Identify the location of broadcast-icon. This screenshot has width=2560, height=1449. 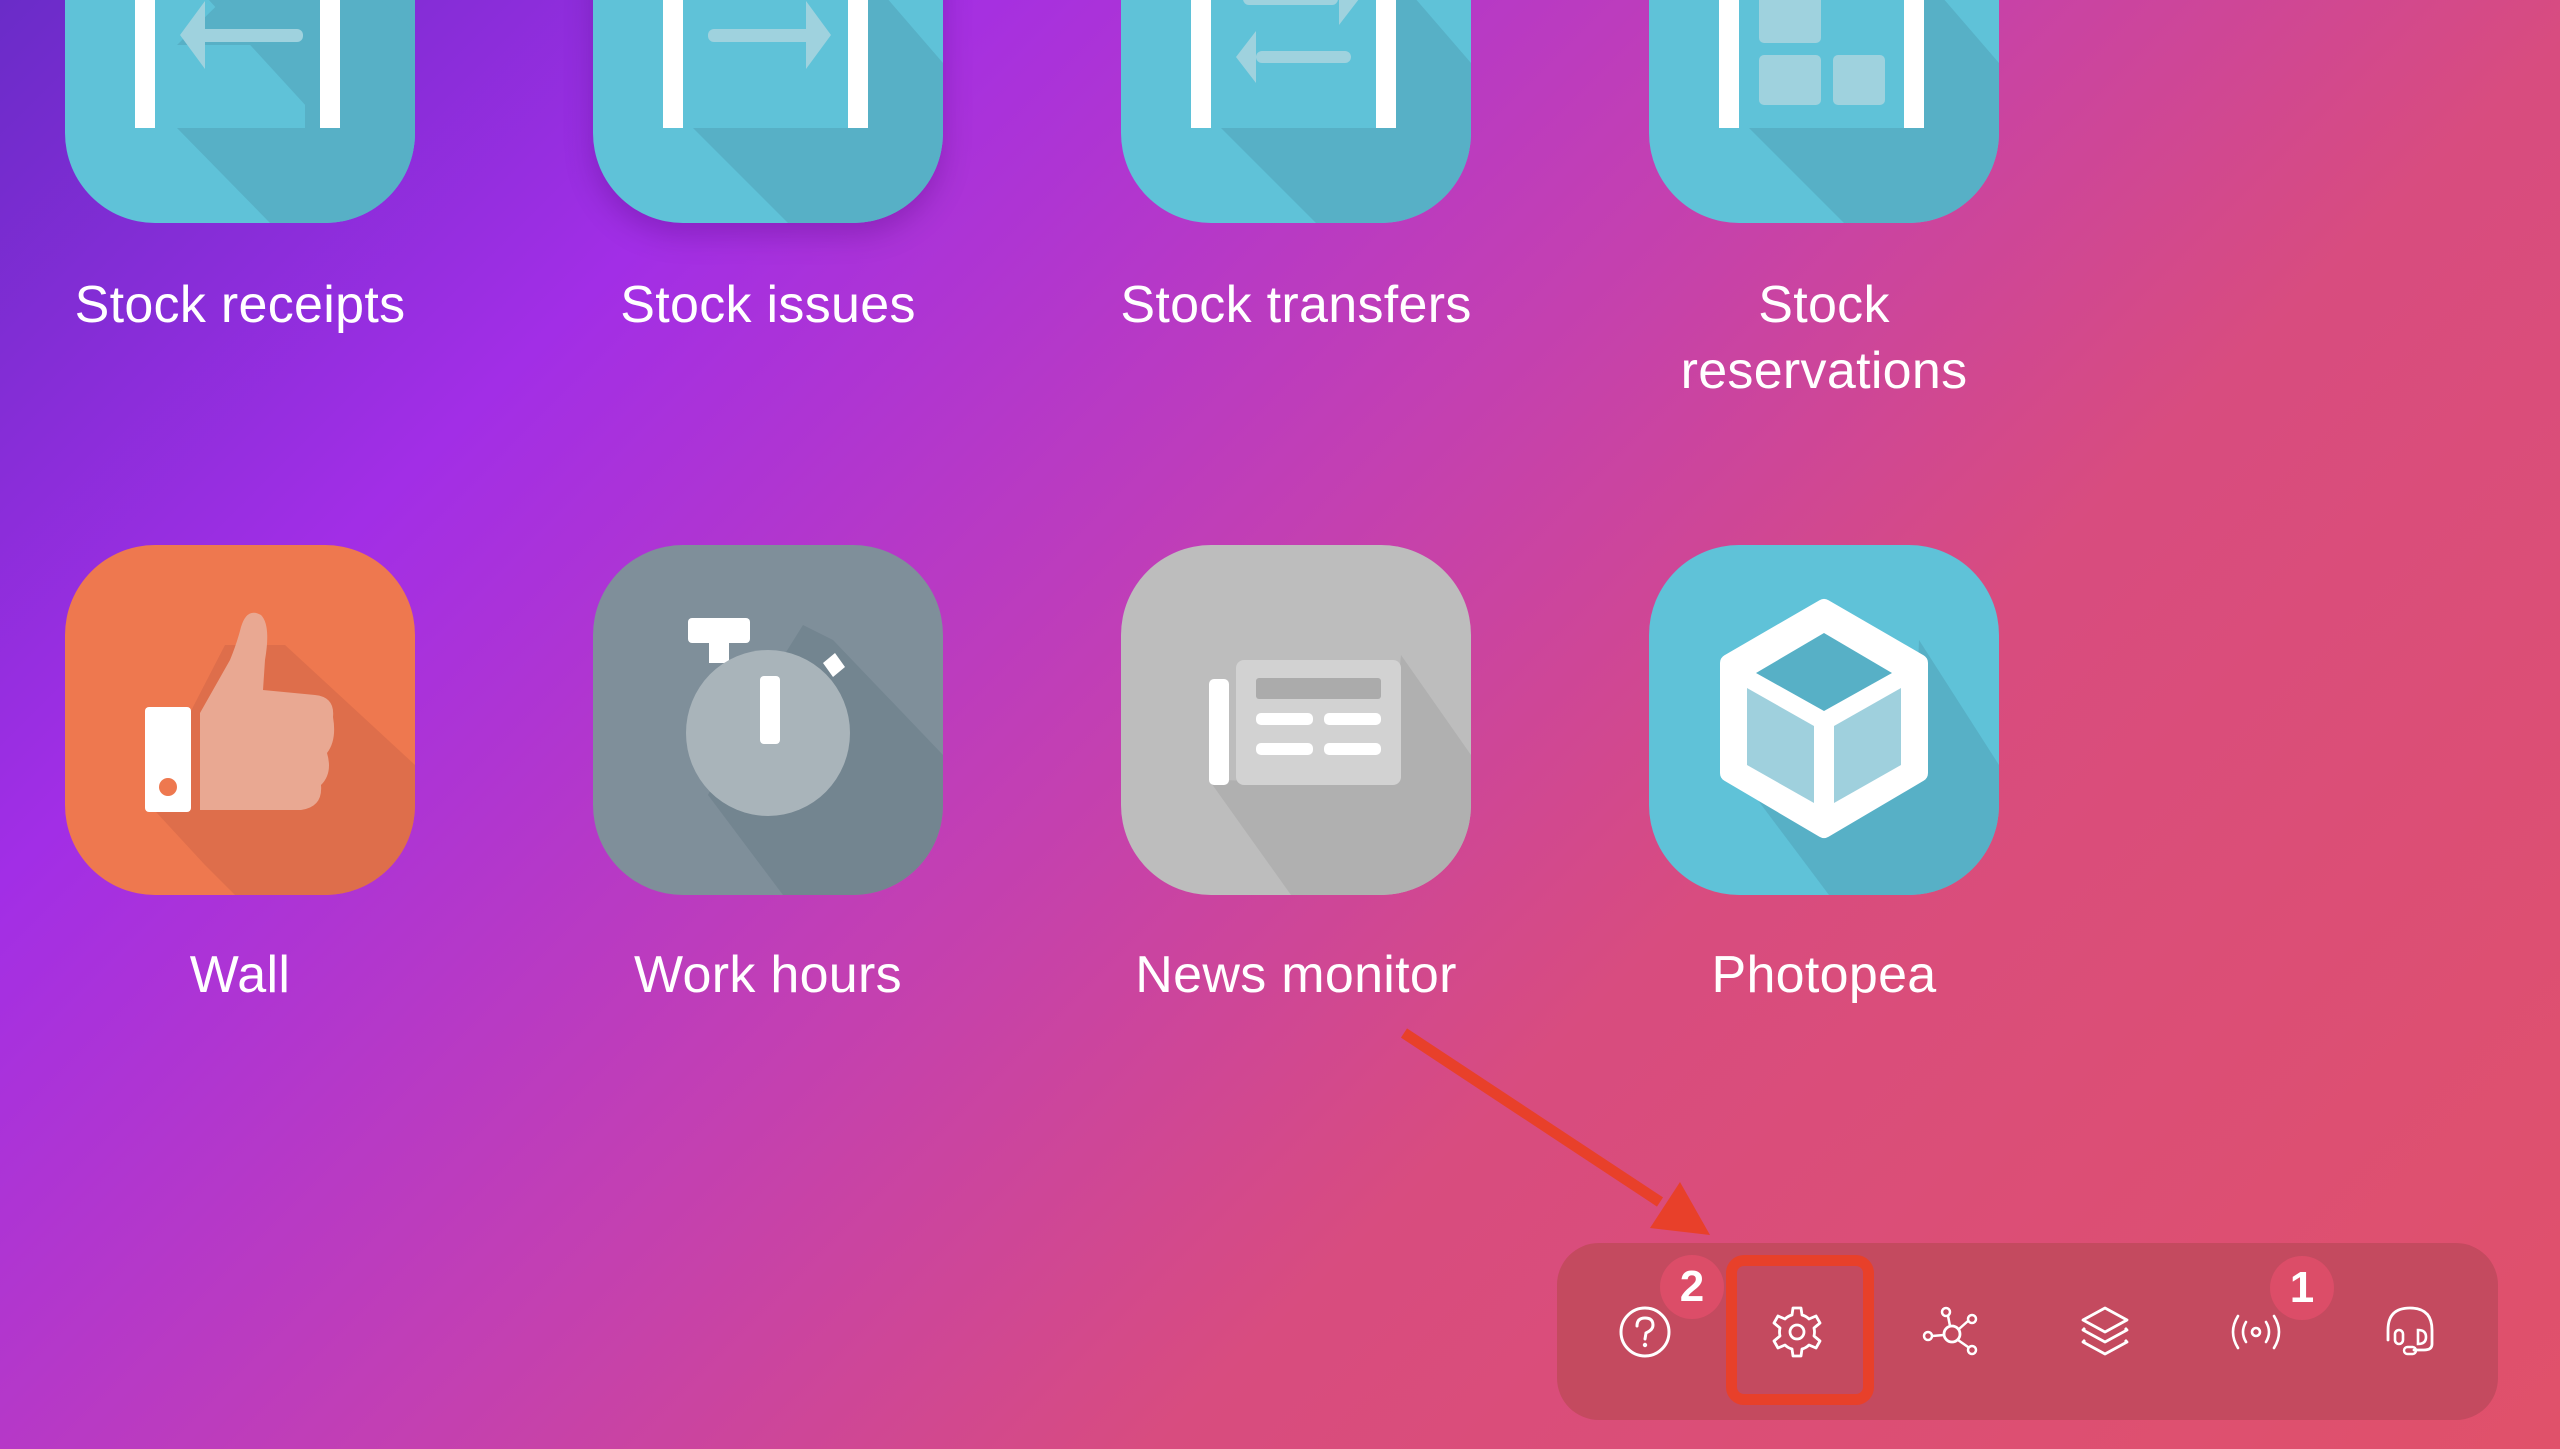
(2256, 1331).